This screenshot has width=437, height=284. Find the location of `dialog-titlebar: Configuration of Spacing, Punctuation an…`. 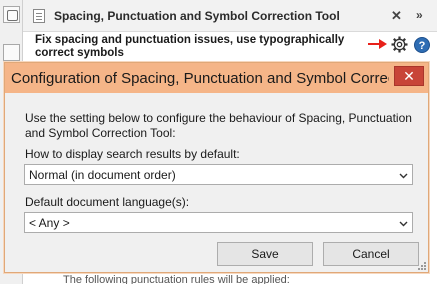

dialog-titlebar: Configuration of Spacing, Punctuation an… is located at coordinates (216, 78).